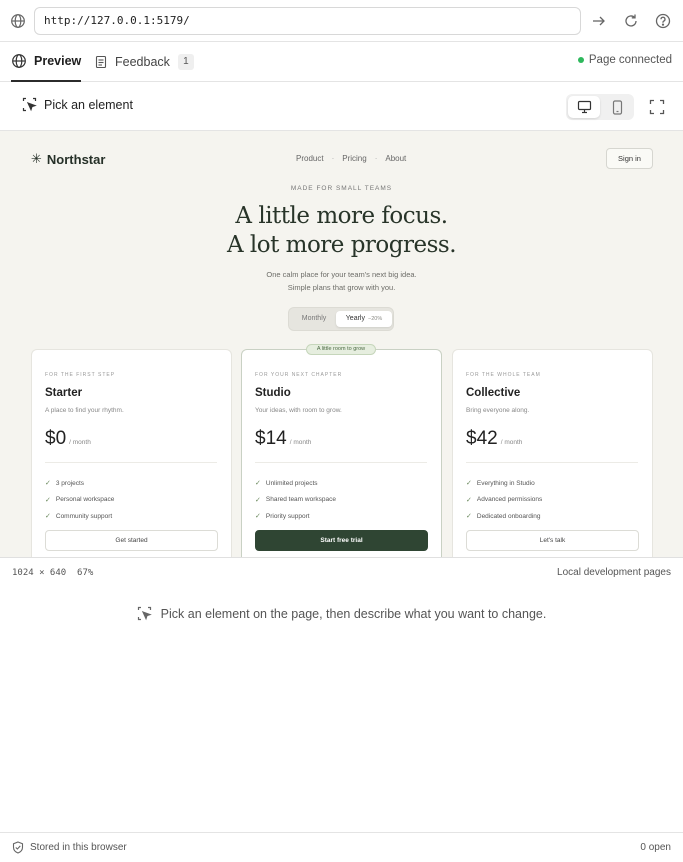 Image resolution: width=683 pixels, height=862 pixels. What do you see at coordinates (552, 540) in the screenshot?
I see `lets-talk-button: Let's talk` at bounding box center [552, 540].